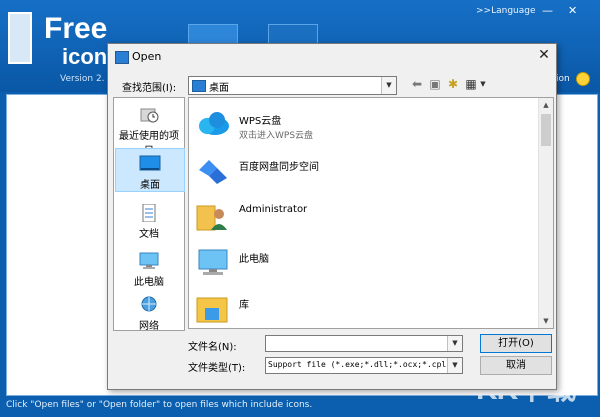 This screenshot has width=600, height=417. I want to click on recent-icon, so click(149, 115).